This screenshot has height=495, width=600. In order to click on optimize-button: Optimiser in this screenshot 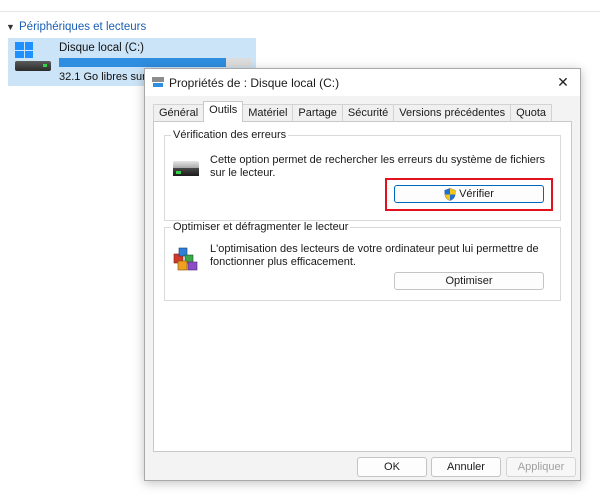, I will do `click(469, 281)`.